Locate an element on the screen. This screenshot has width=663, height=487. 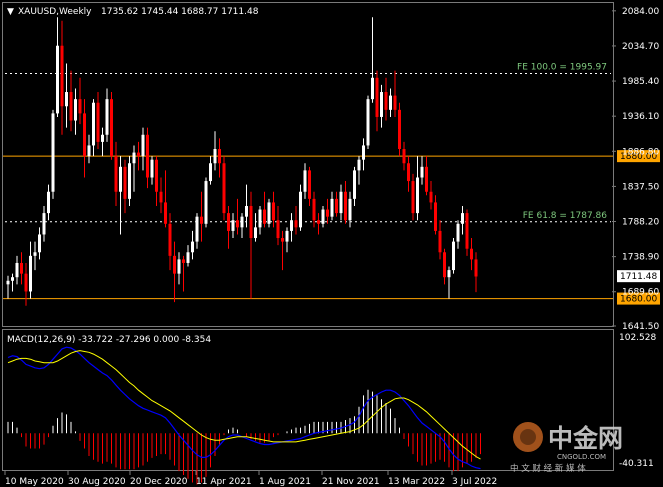
price-tick-label: 1886.80 is located at coordinates (640, 152).